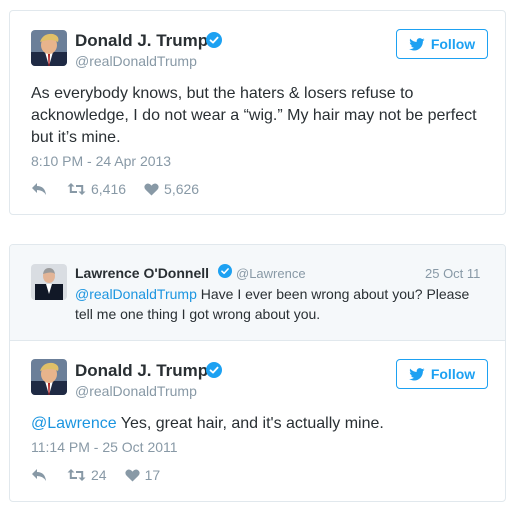 This screenshot has height=513, width=531. I want to click on like-count: 5,626, so click(182, 189).